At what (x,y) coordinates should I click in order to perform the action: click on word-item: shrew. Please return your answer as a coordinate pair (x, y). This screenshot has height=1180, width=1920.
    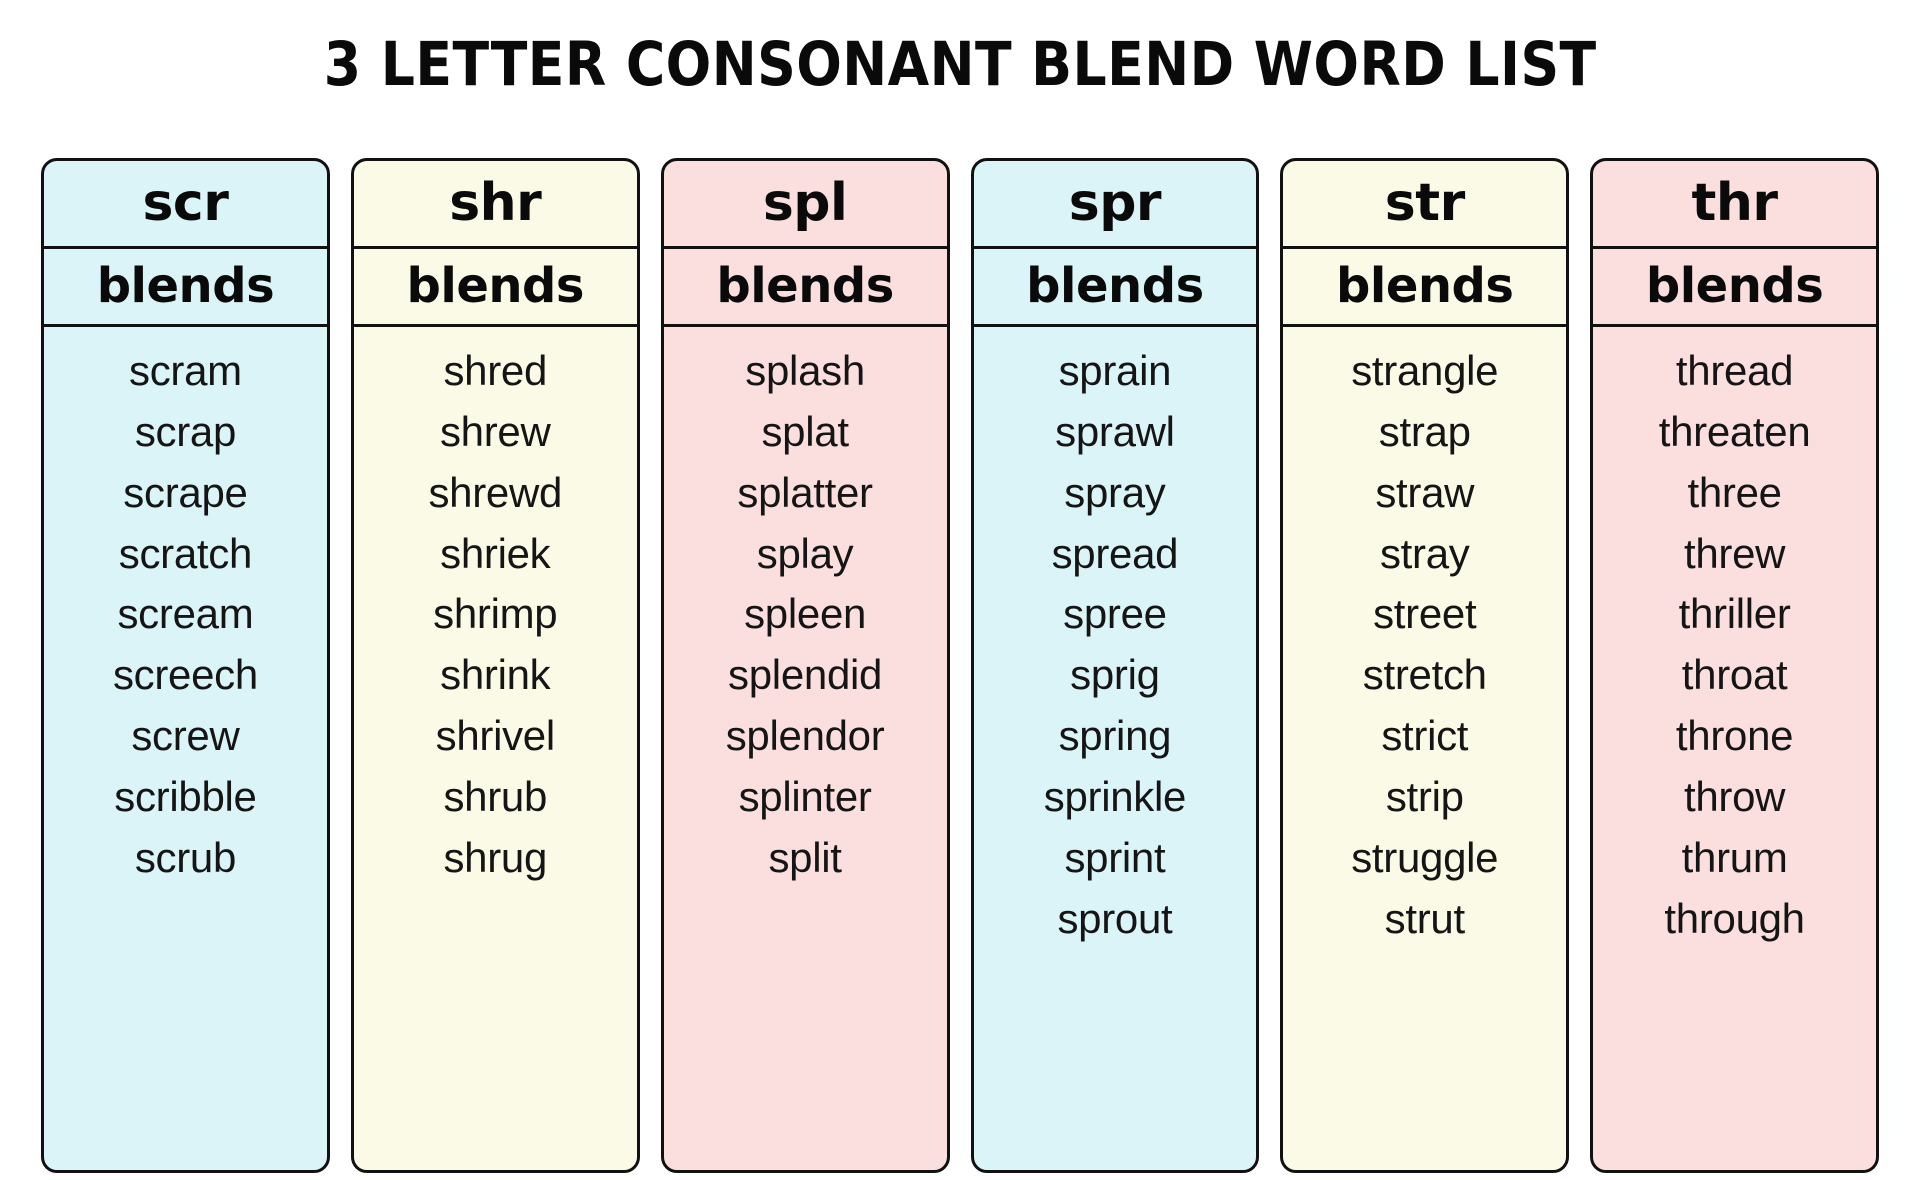
    Looking at the image, I should click on (495, 431).